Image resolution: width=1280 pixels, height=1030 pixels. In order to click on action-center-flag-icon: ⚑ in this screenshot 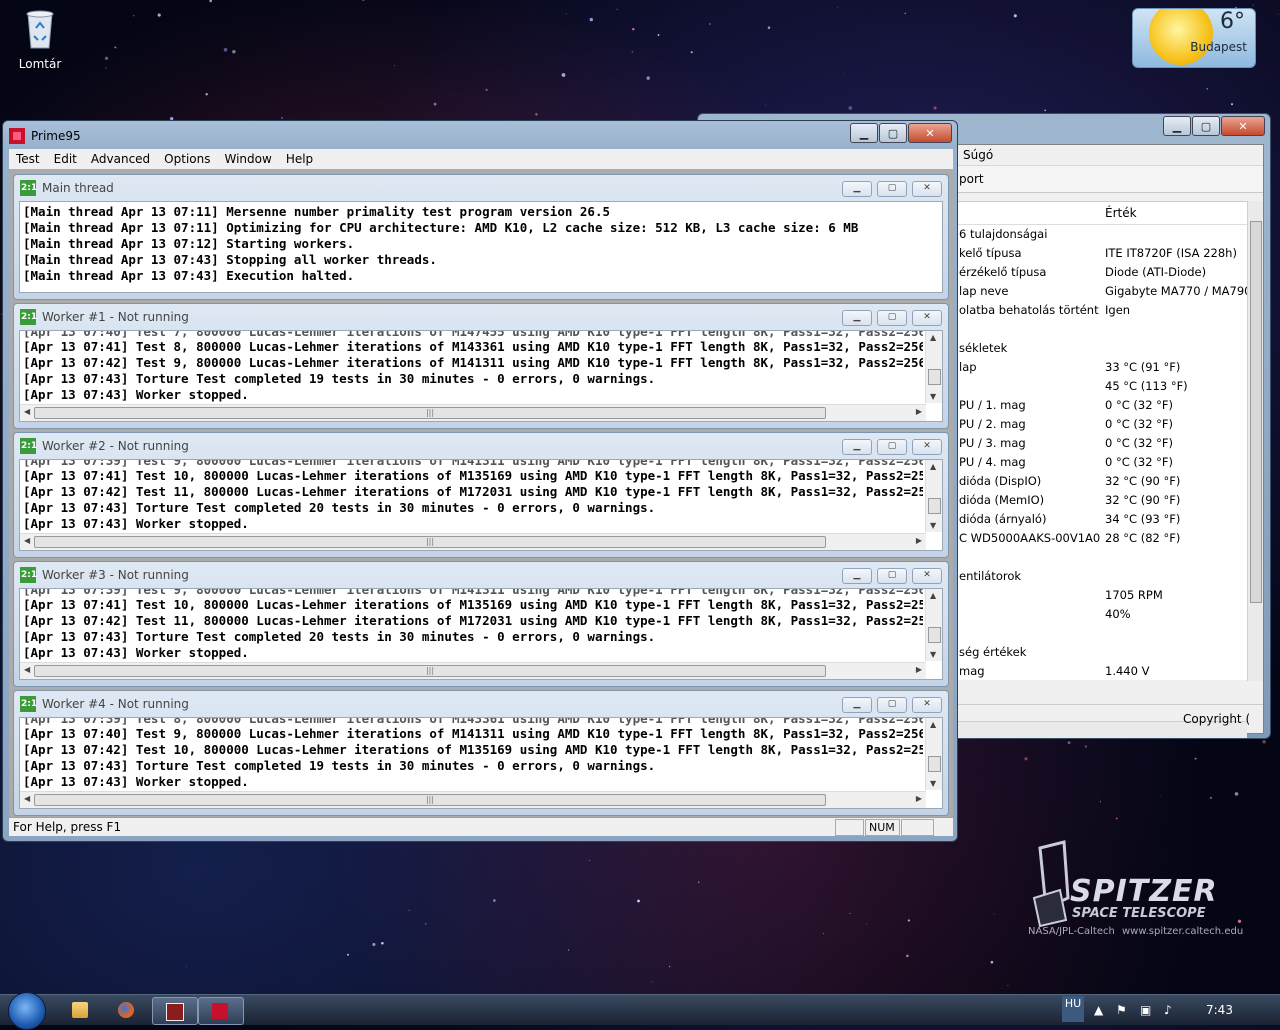, I will do `click(1121, 1010)`.